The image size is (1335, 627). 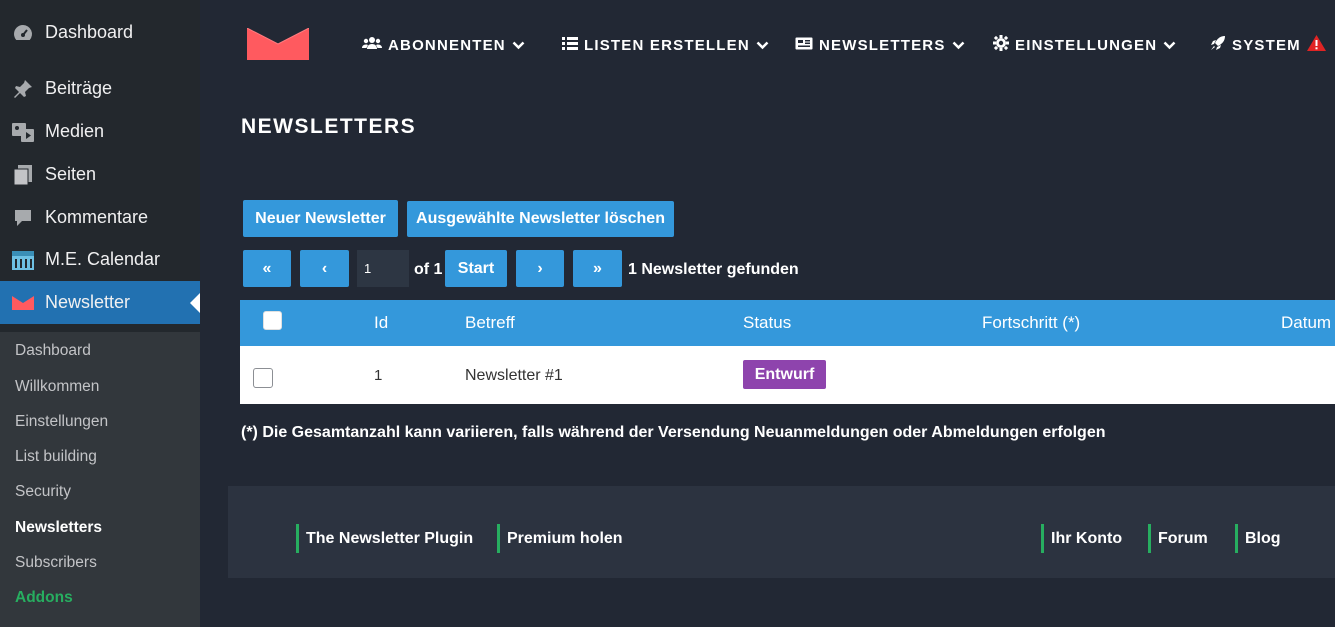 What do you see at coordinates (103, 259) in the screenshot?
I see `sidebar-item-label: M.E. Calendar` at bounding box center [103, 259].